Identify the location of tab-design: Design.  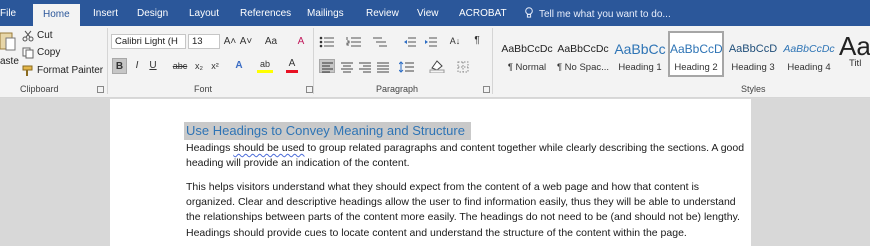
(152, 13).